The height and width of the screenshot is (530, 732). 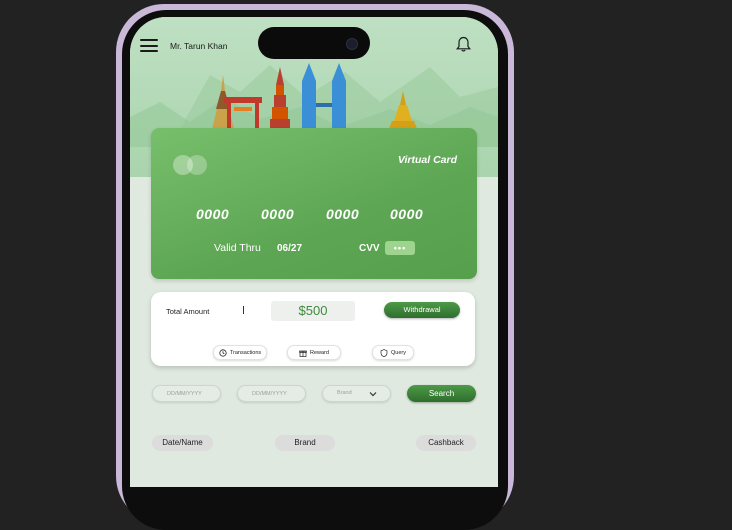 I want to click on to-date-input: DD/MM/YYYY, so click(x=271, y=393).